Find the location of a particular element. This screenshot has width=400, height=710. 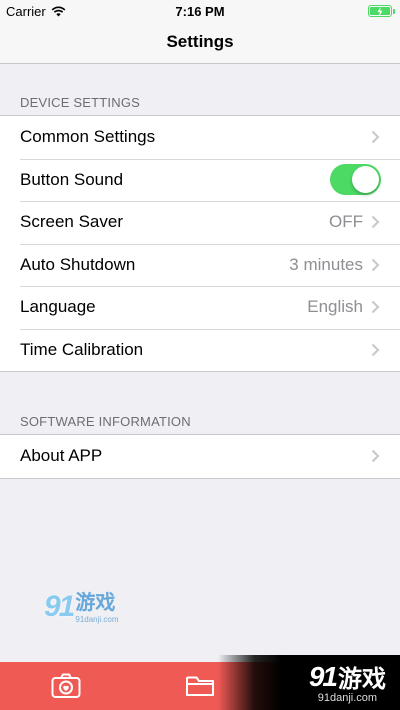

page-title: Settings is located at coordinates (200, 41).